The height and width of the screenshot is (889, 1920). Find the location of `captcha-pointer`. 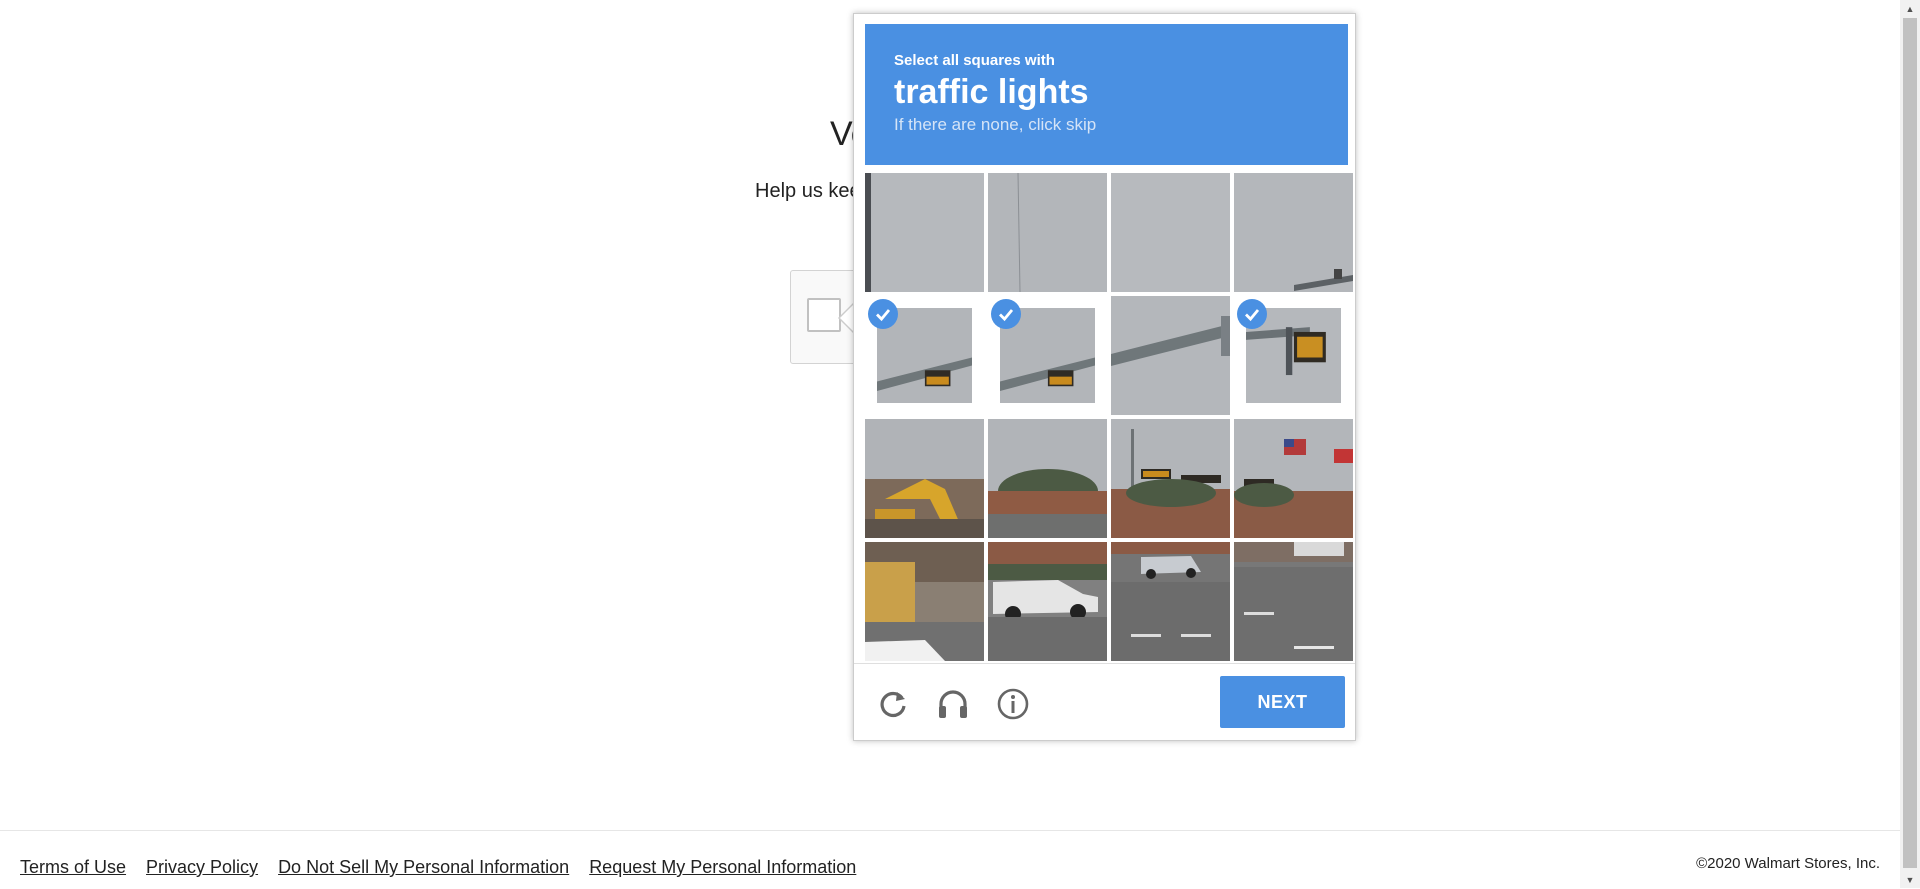

captcha-pointer is located at coordinates (846, 318).